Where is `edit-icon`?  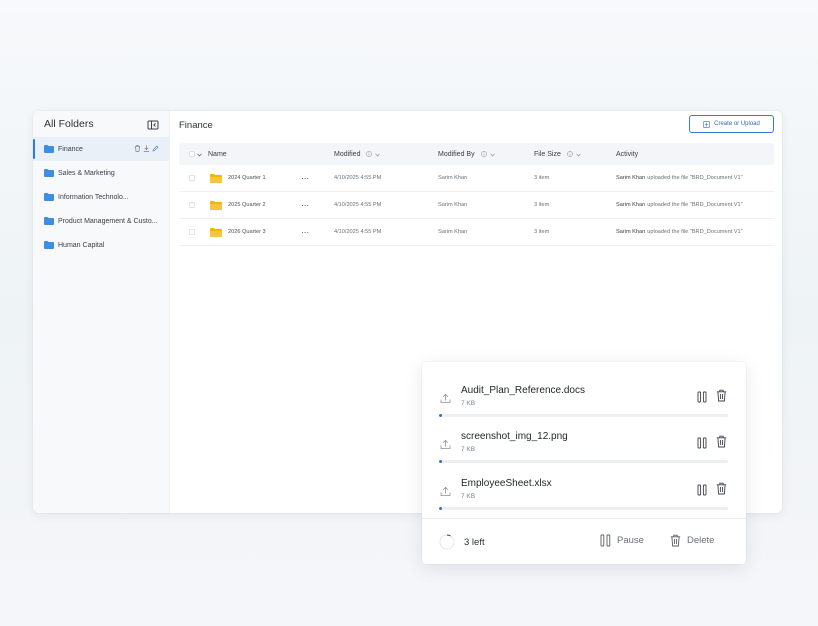 edit-icon is located at coordinates (155, 148).